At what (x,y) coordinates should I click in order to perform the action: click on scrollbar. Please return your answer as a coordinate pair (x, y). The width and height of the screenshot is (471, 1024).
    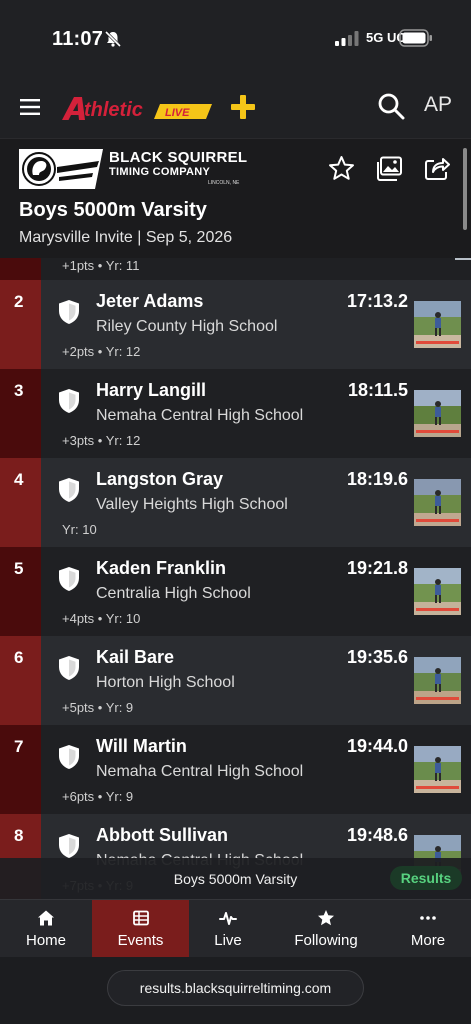
    Looking at the image, I should click on (465, 189).